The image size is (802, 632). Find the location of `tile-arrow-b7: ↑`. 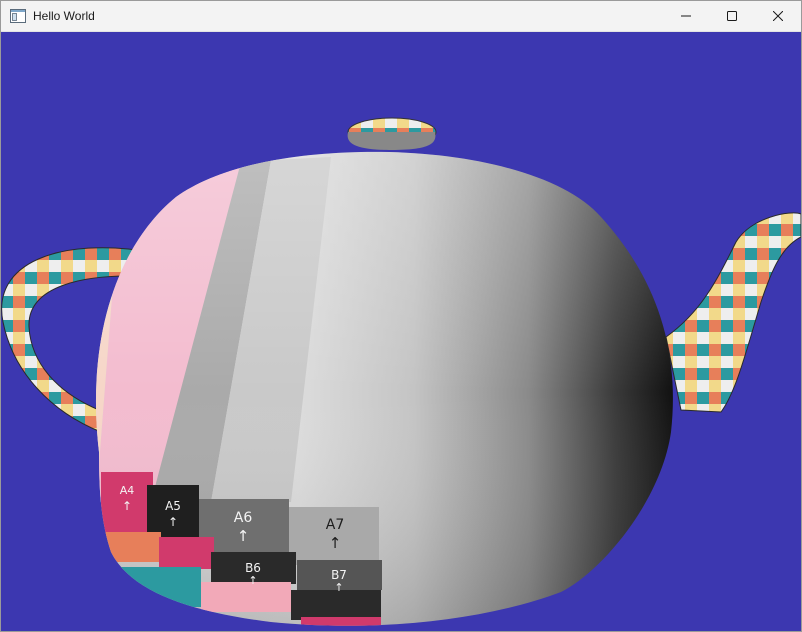

tile-arrow-b7: ↑ is located at coordinates (338, 587).